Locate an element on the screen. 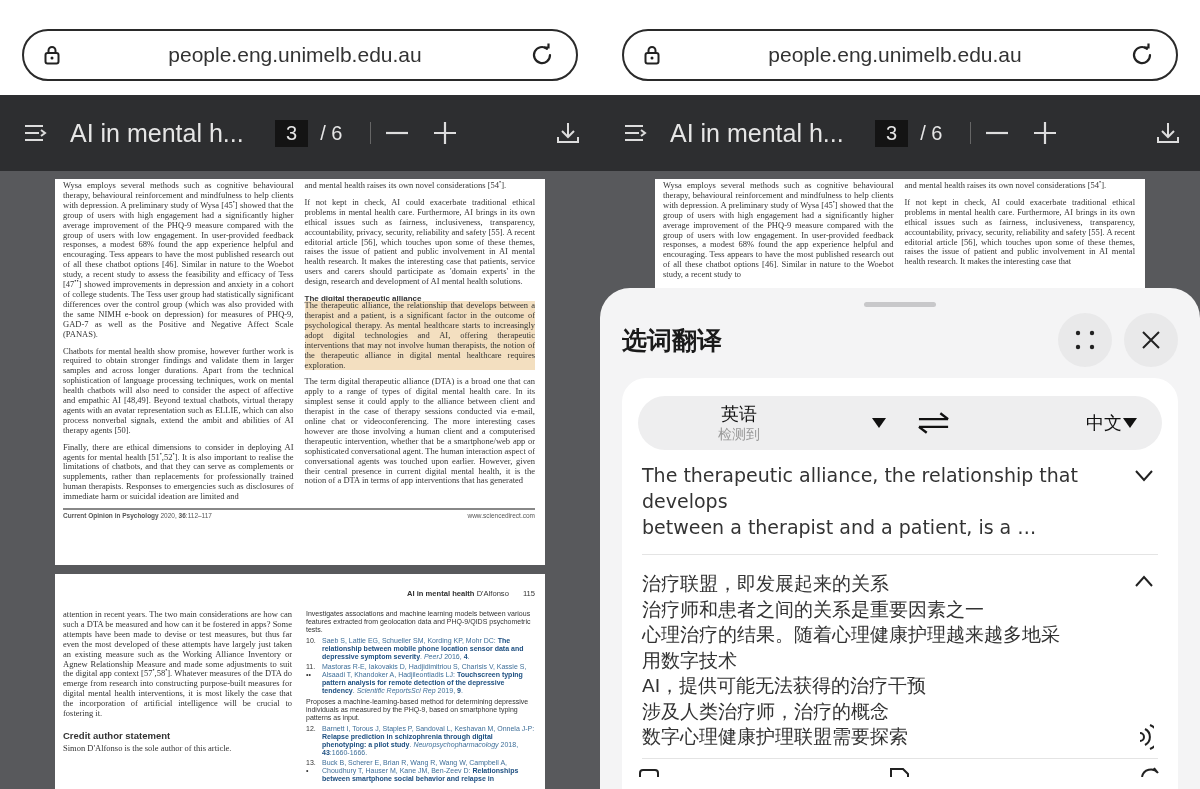 The width and height of the screenshot is (1200, 789). chevron-up-icon is located at coordinates (1144, 581).